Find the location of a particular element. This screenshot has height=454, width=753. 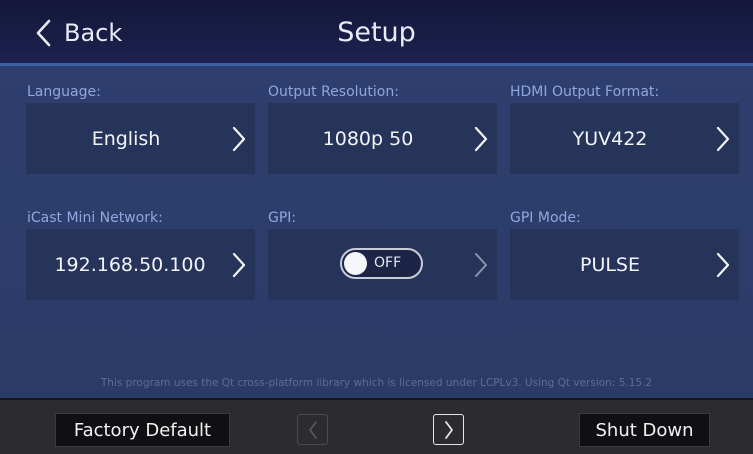

icast-mini-network-value: 192.168.50.100 is located at coordinates (130, 264).